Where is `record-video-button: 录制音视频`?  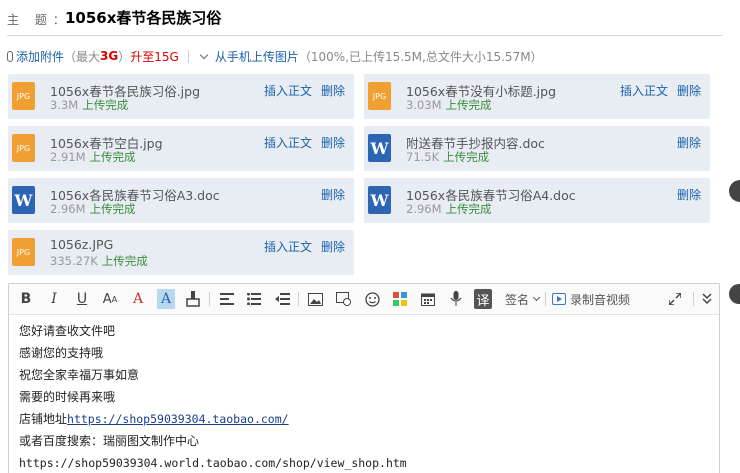
record-video-button: 录制音视频 is located at coordinates (591, 299).